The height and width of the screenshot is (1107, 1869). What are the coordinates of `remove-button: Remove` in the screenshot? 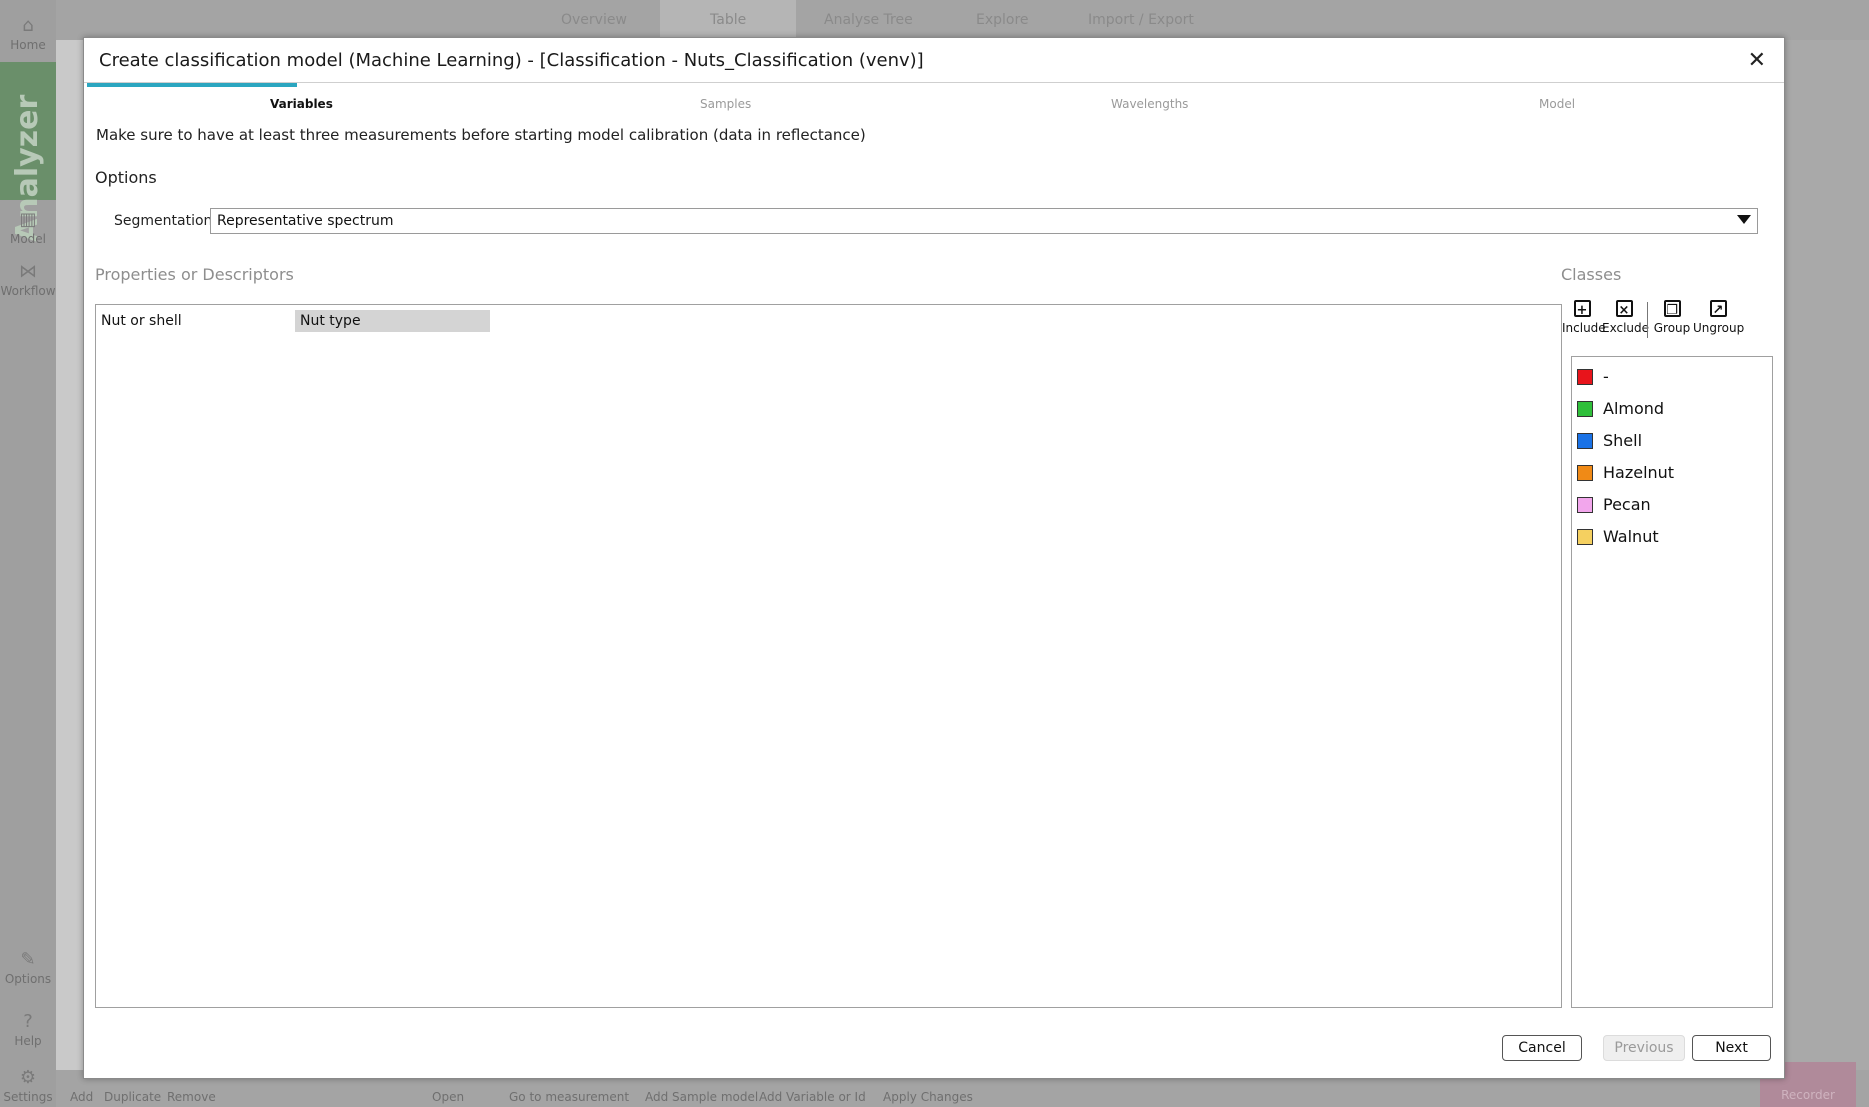 It's located at (191, 1097).